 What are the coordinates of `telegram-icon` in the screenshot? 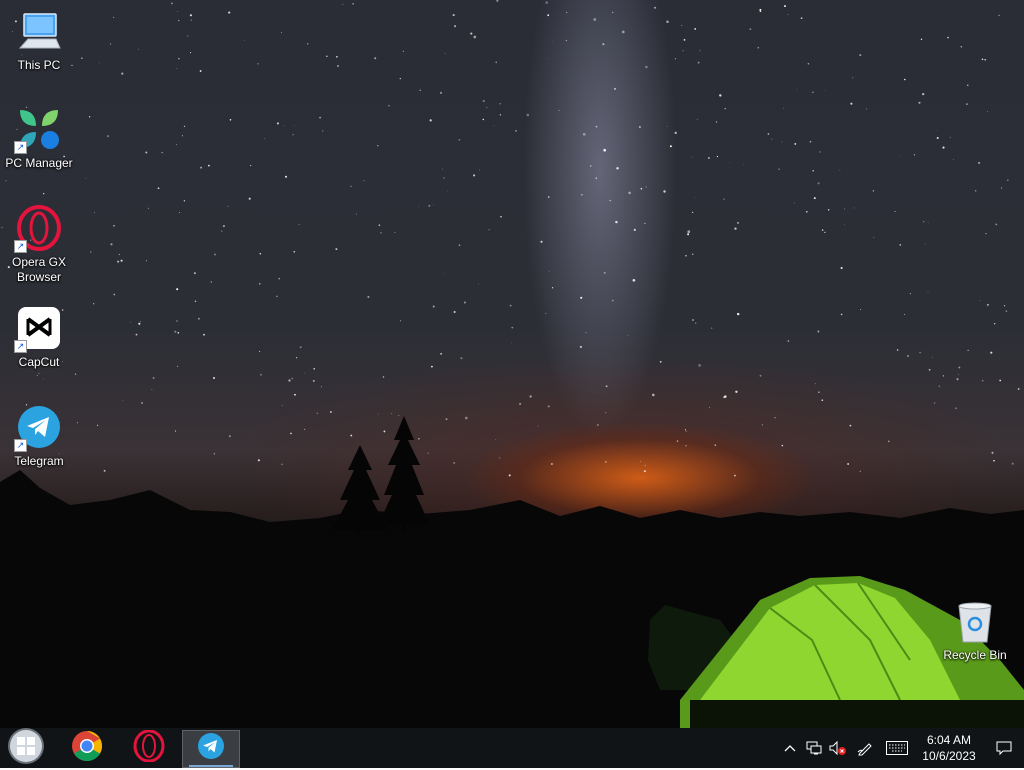 It's located at (211, 748).